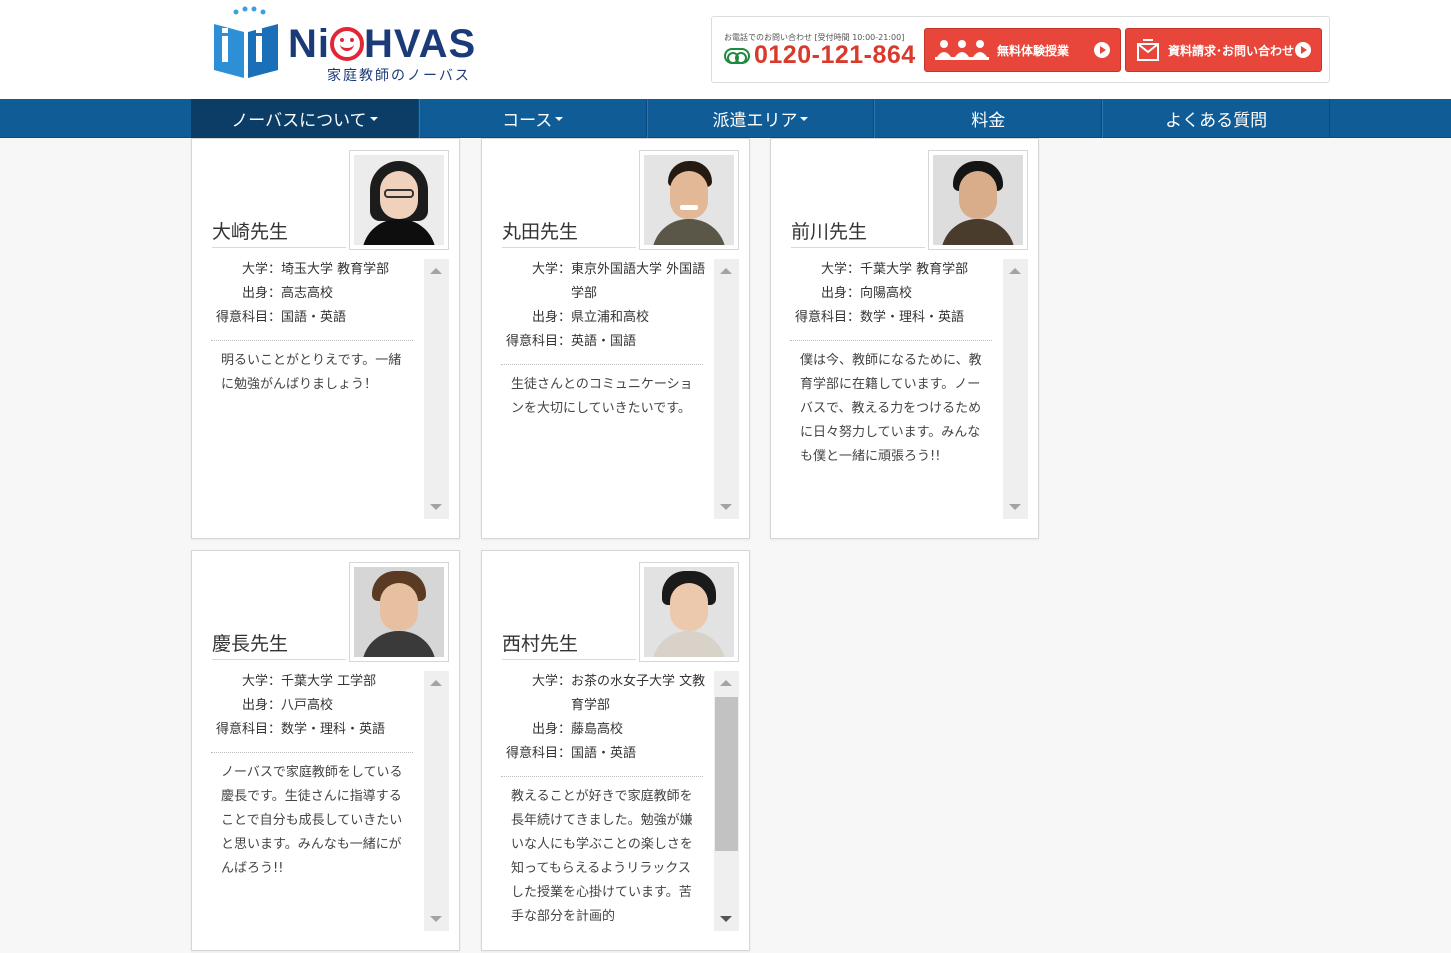  Describe the element at coordinates (347, 44) in the screenshot. I see `smile-logo-icon` at that location.